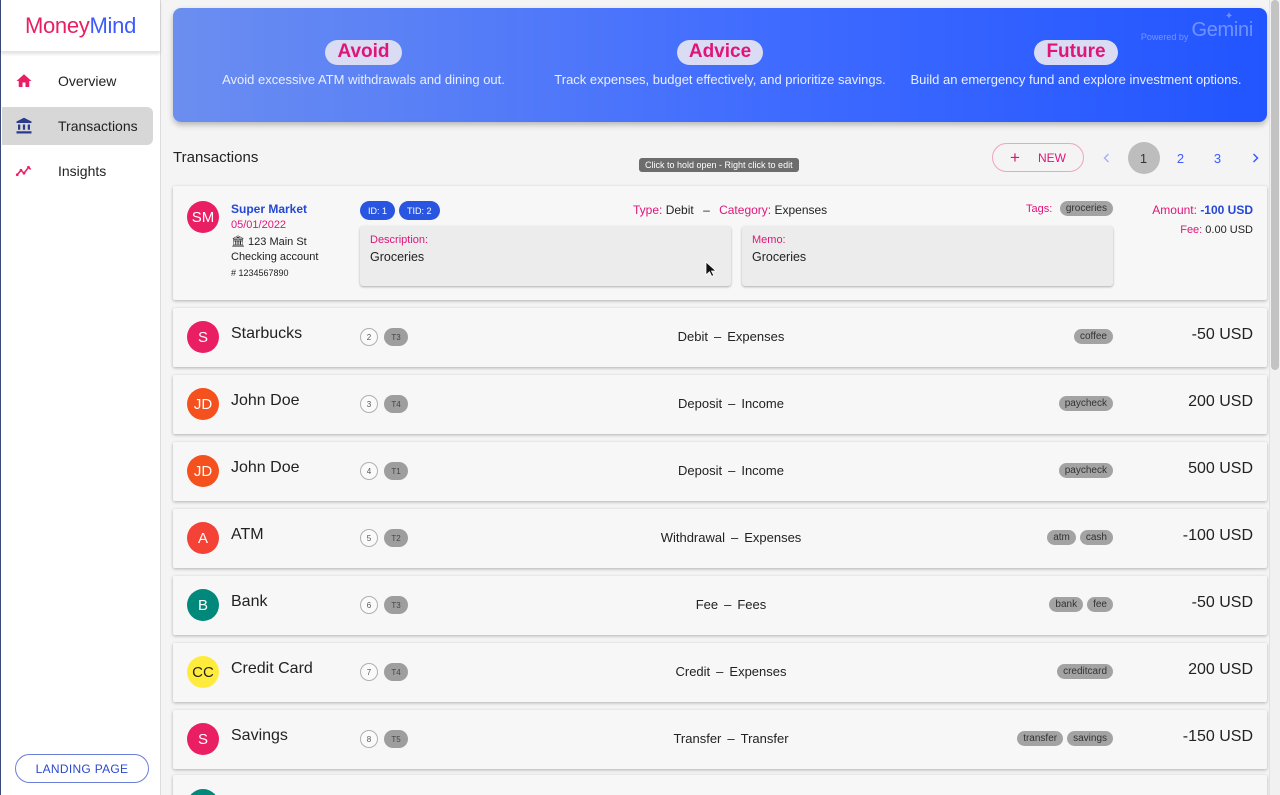 This screenshot has width=1280, height=795. I want to click on chevron-right-icon, so click(1255, 158).